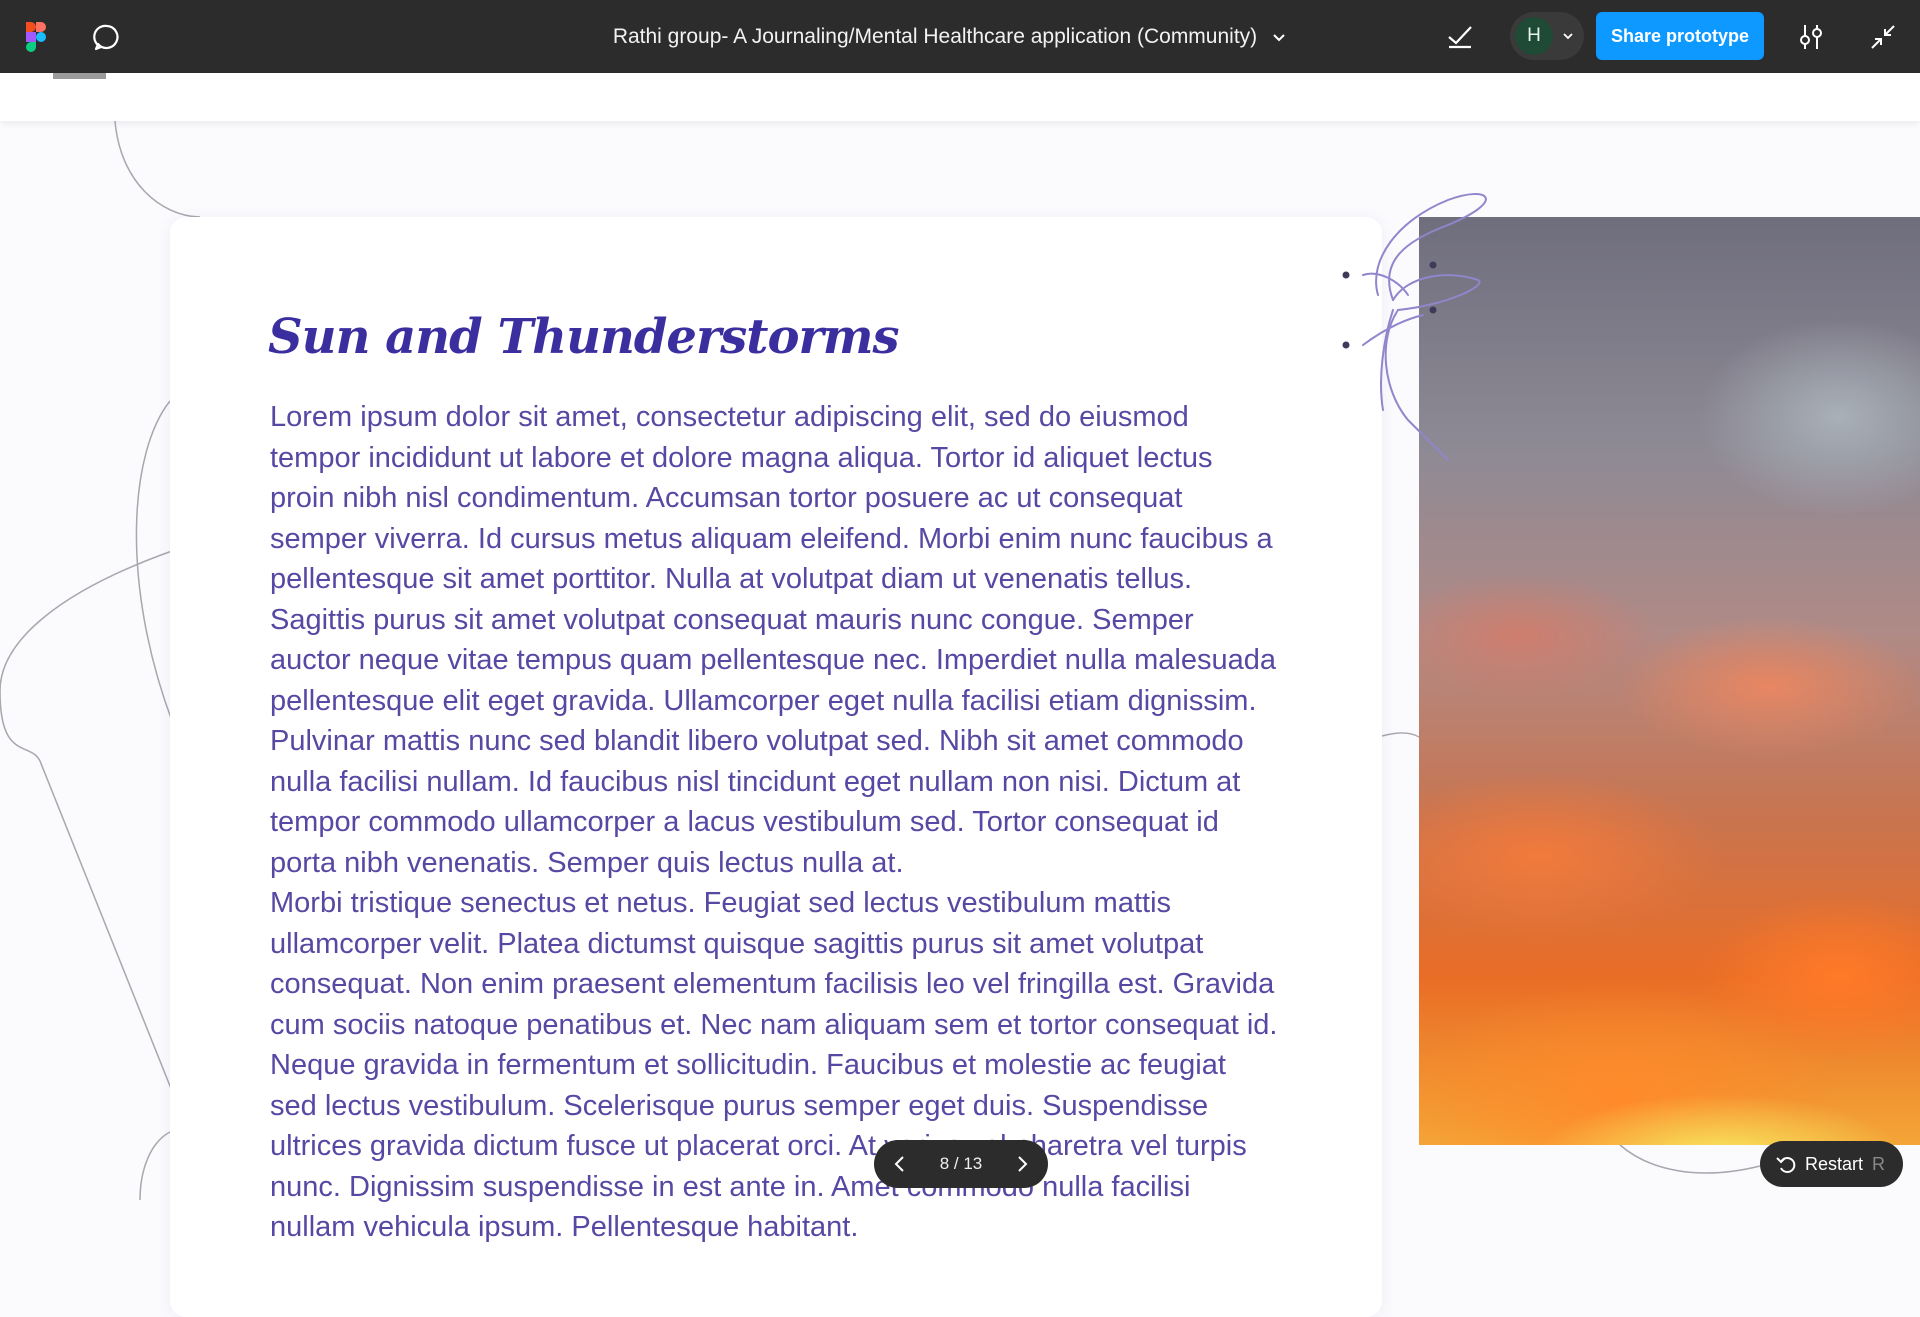 This screenshot has width=1920, height=1317. Describe the element at coordinates (1022, 1164) in the screenshot. I see `chevron-right-icon` at that location.